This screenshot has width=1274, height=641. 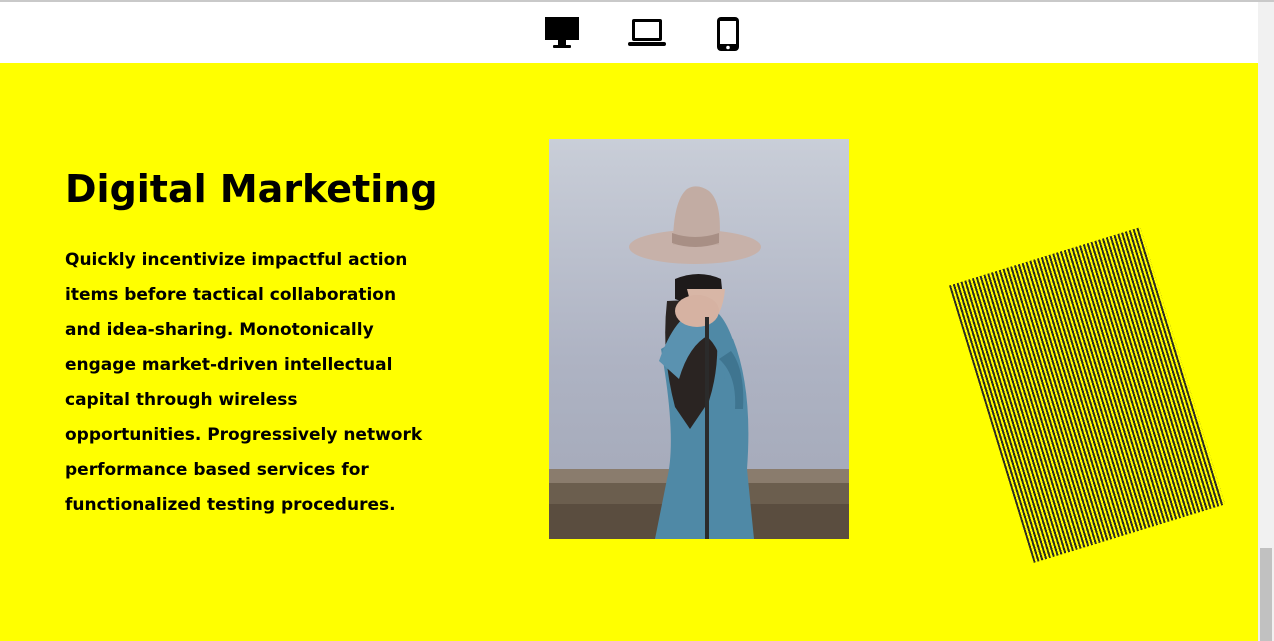 What do you see at coordinates (699, 339) in the screenshot?
I see `hero-photo` at bounding box center [699, 339].